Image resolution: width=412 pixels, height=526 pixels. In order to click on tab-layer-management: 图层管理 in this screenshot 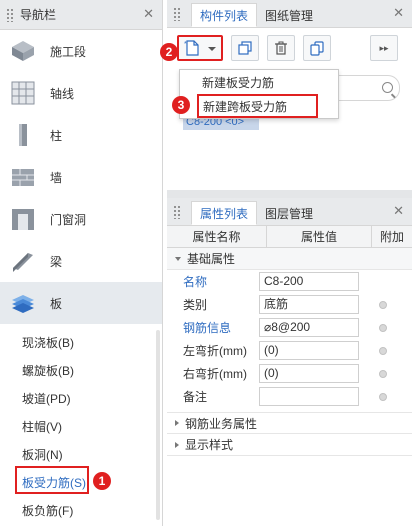, I will do `click(289, 213)`.